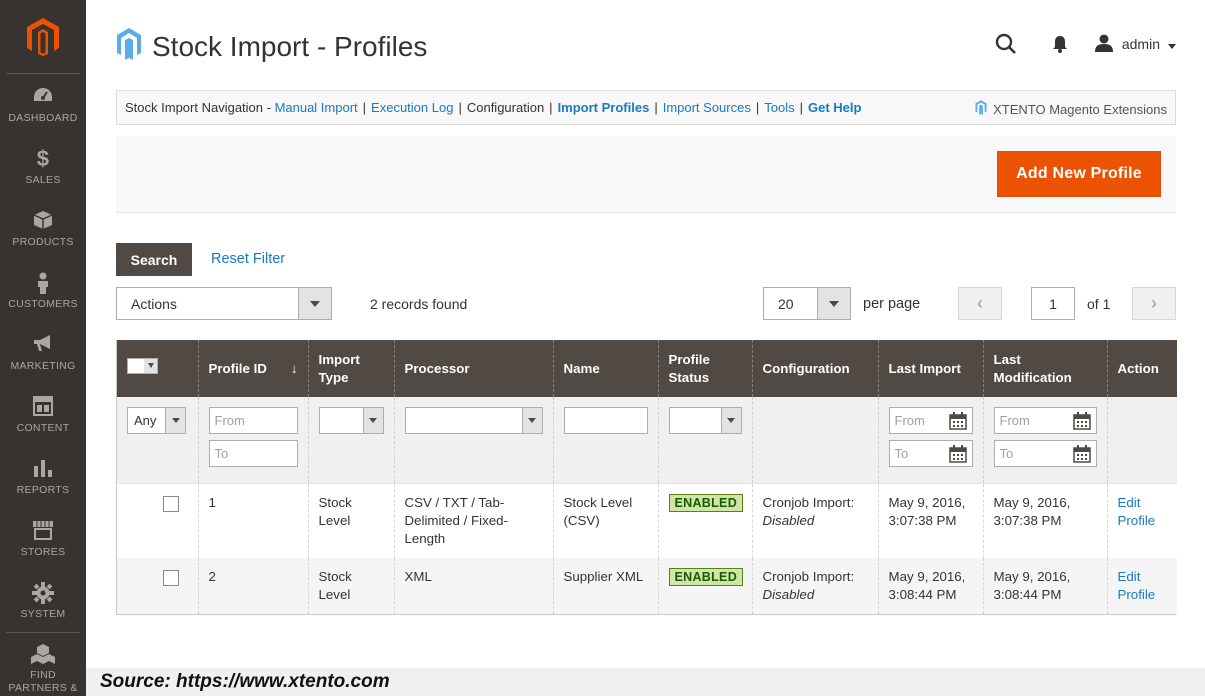  I want to click on notifications-bell-icon, so click(1060, 44).